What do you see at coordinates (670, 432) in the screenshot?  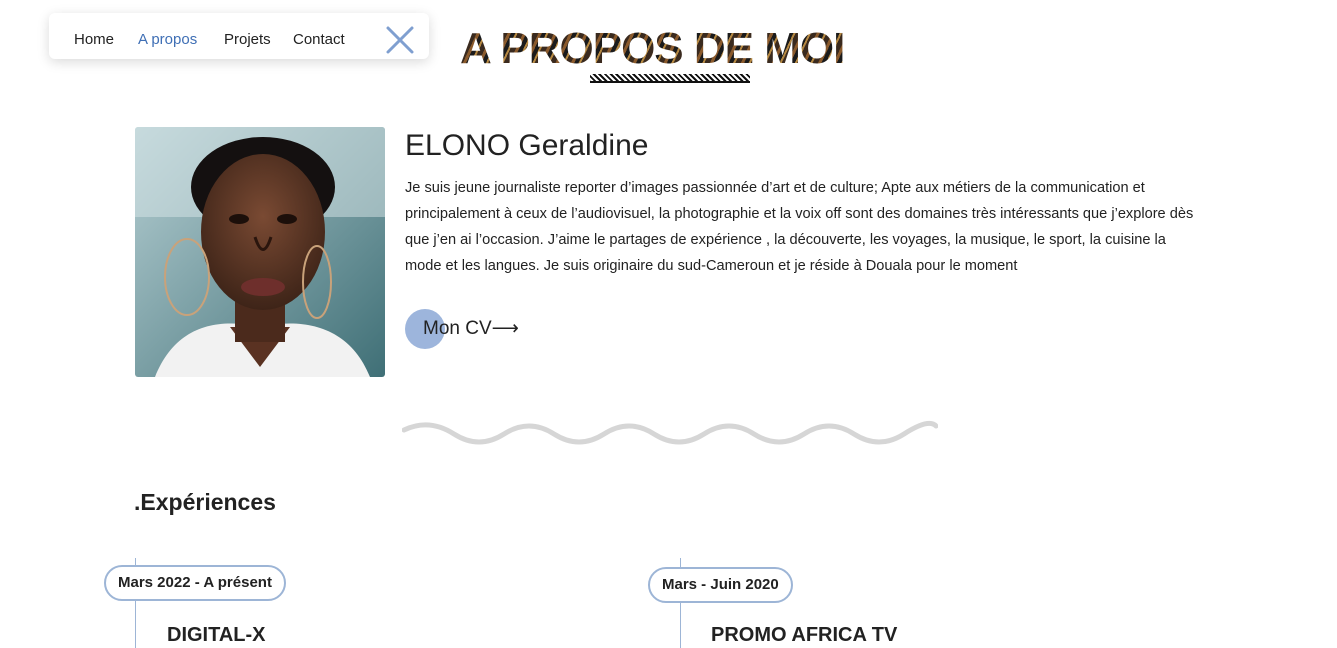 I see `wave-divider` at bounding box center [670, 432].